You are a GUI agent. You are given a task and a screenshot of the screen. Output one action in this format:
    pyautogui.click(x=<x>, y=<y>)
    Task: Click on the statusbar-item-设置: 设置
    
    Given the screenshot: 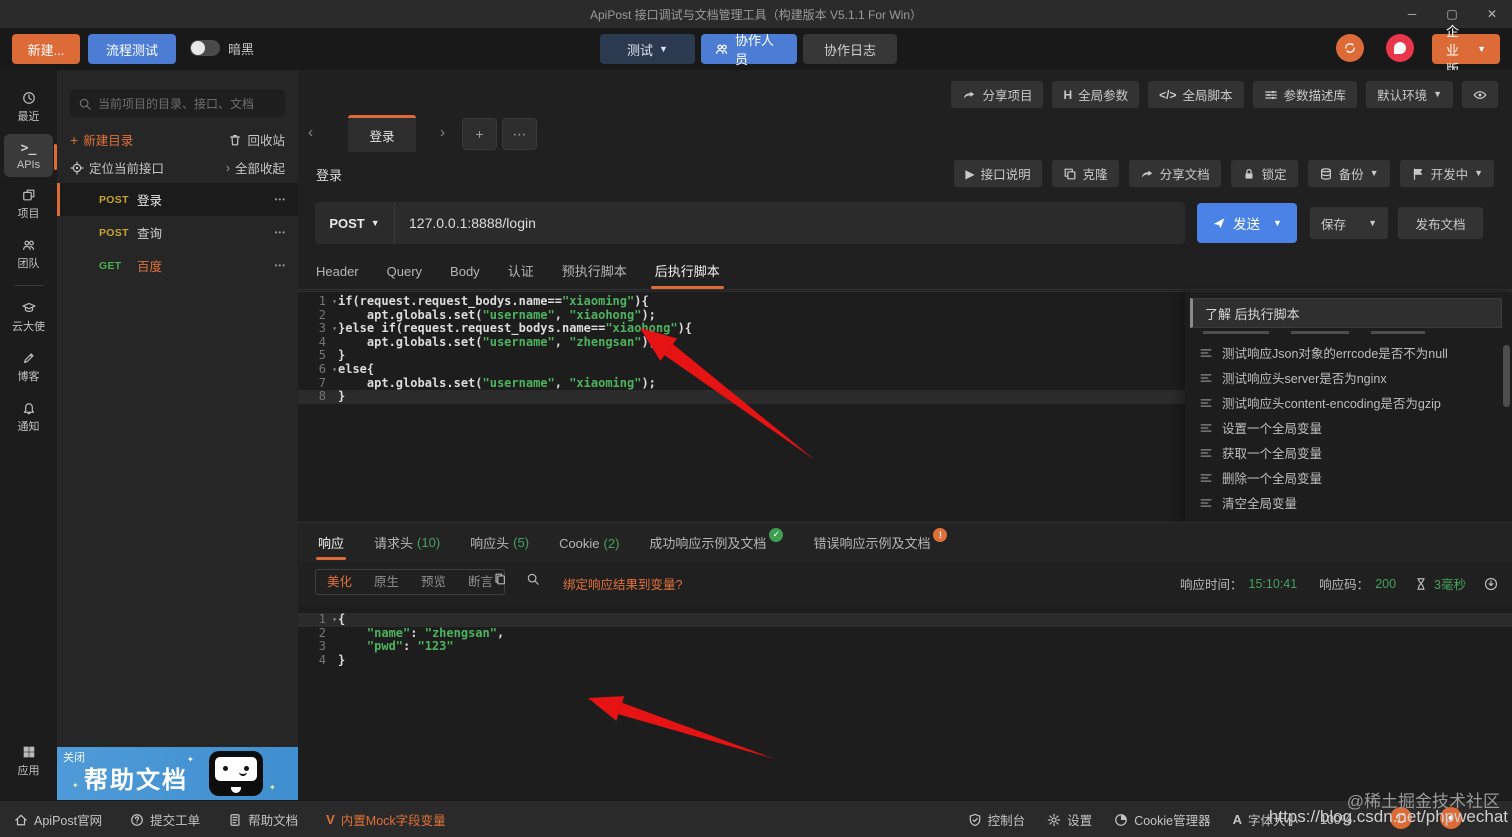 What is the action you would take?
    pyautogui.click(x=1069, y=819)
    